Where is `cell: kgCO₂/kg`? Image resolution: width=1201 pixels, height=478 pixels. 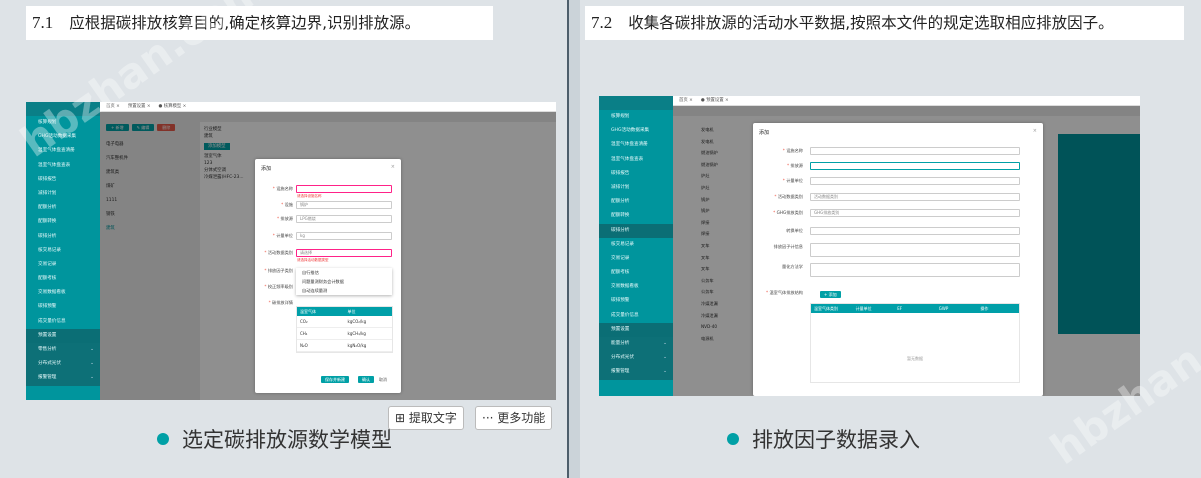 cell: kgCO₂/kg is located at coordinates (357, 321).